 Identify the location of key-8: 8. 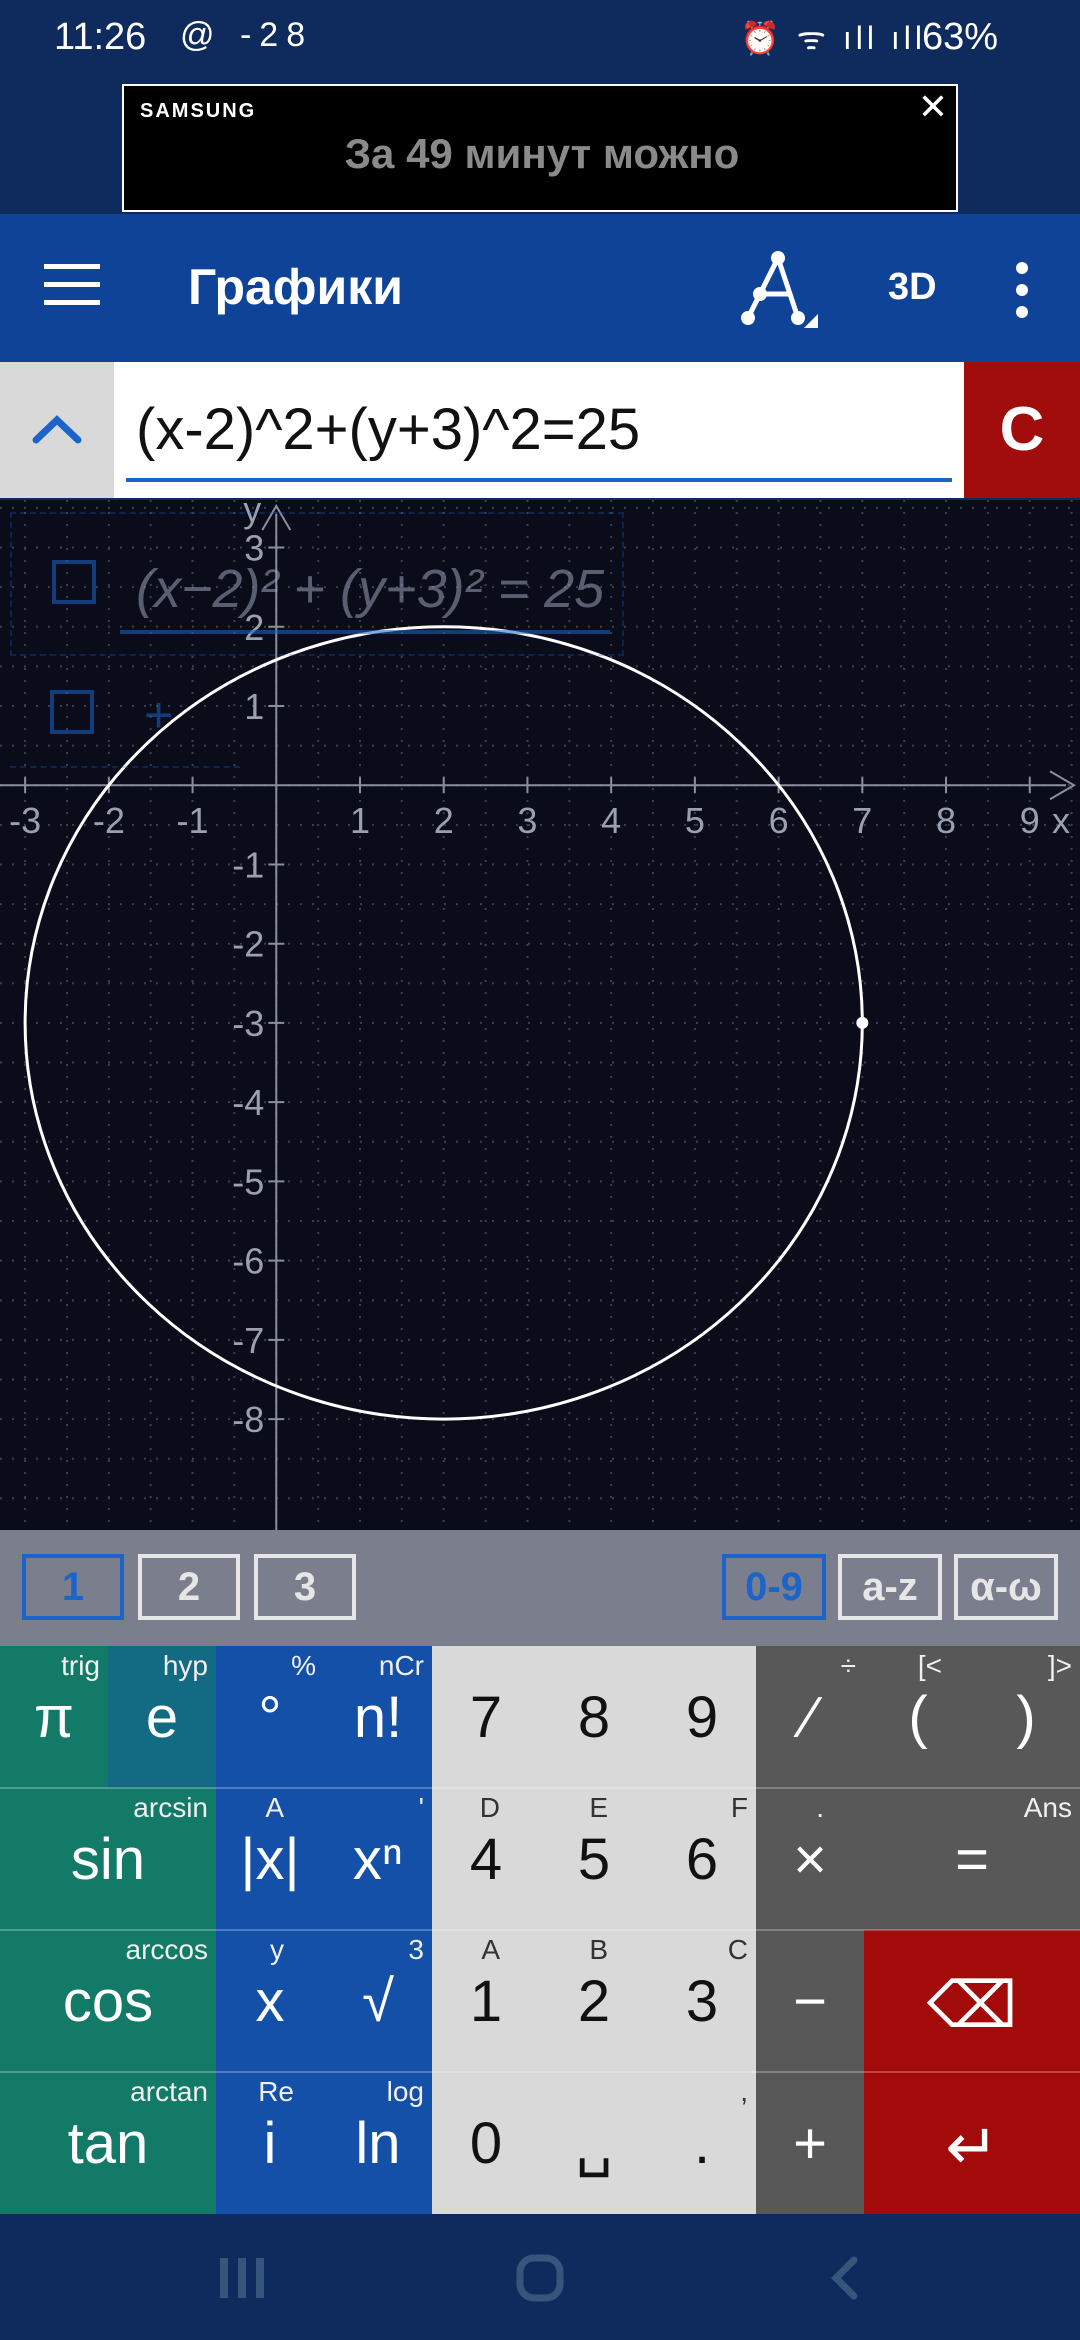
(594, 1717).